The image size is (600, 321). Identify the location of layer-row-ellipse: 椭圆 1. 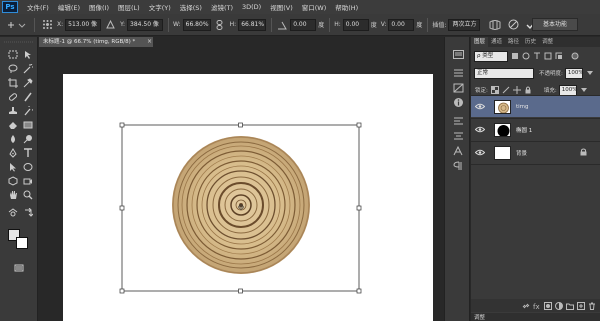
(535, 129).